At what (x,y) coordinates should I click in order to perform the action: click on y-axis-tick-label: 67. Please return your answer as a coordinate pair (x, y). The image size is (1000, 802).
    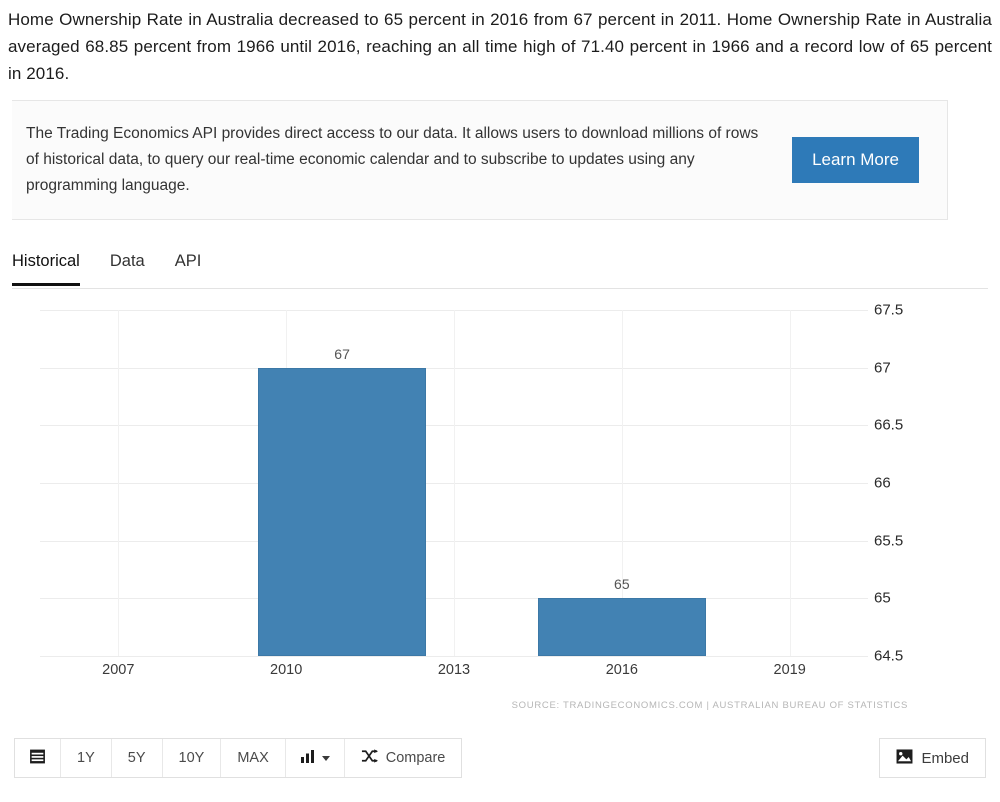
    Looking at the image, I should click on (882, 368).